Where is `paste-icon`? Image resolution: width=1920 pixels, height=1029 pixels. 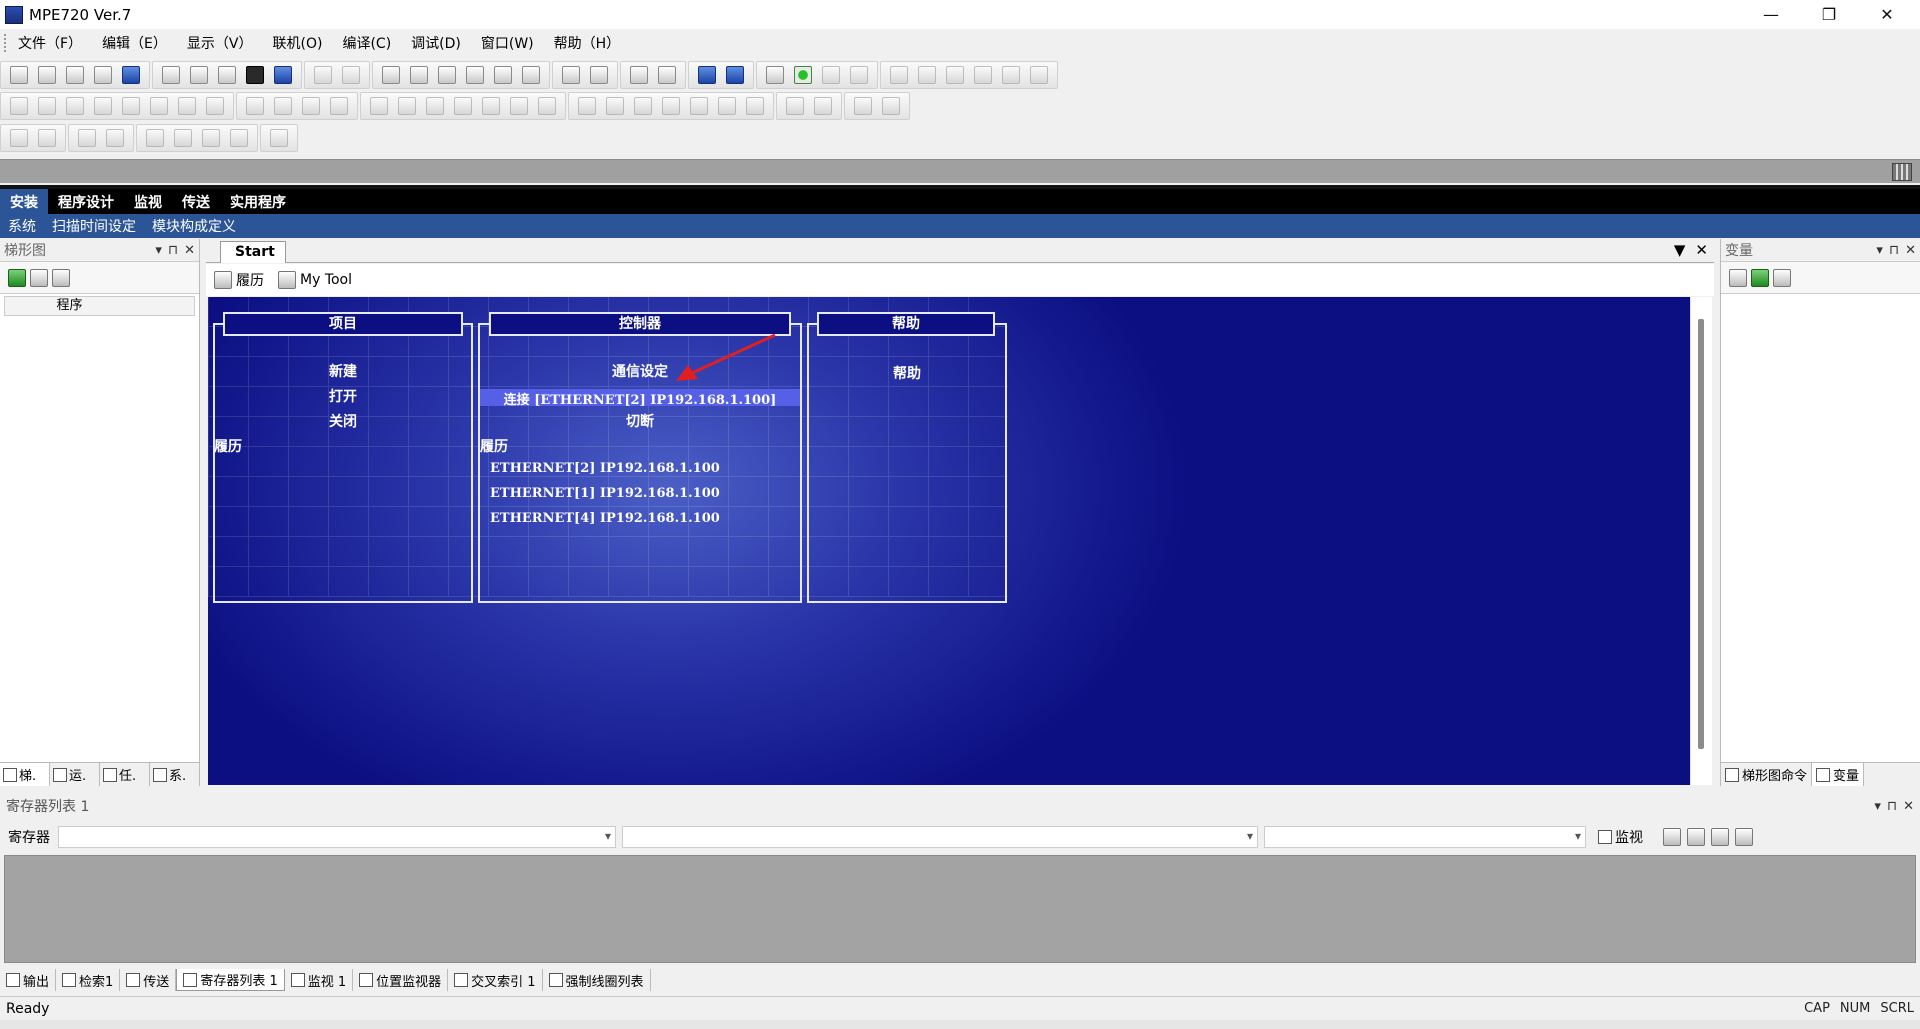
paste-icon is located at coordinates (227, 75).